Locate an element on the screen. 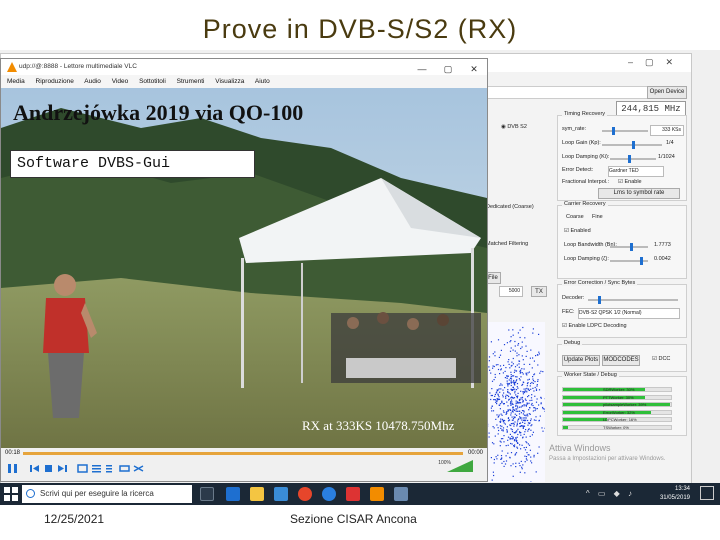 The height and width of the screenshot is (540, 720). menu-sottotitoli: Sottotitoli is located at coordinates (152, 81).